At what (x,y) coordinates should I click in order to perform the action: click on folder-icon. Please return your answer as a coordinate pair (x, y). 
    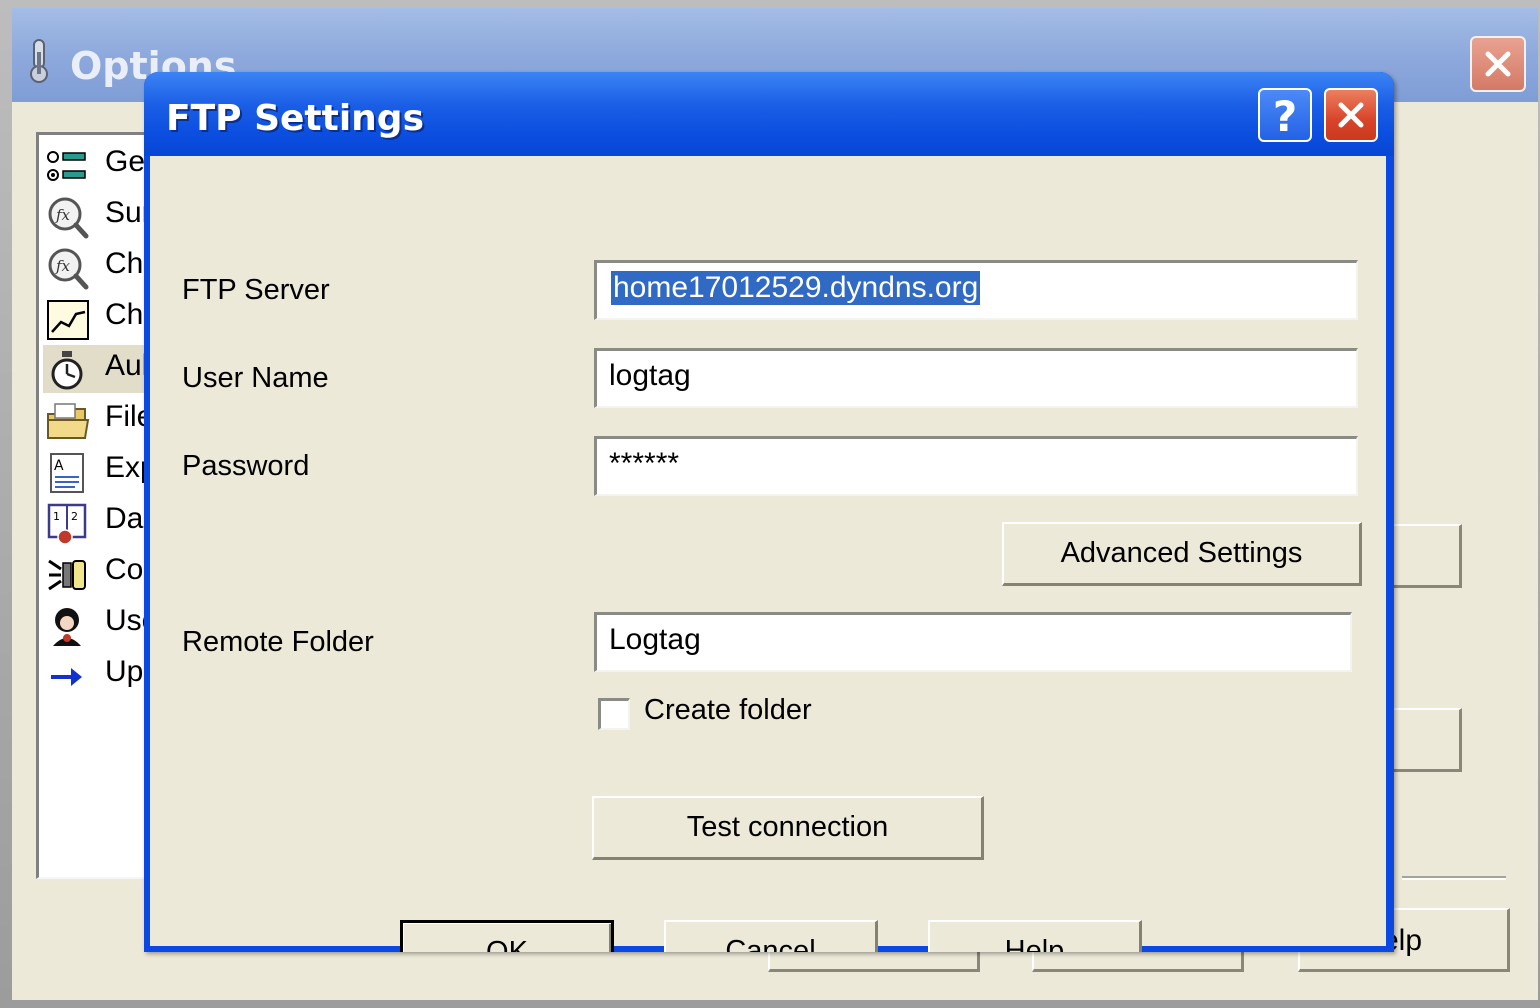
    Looking at the image, I should click on (68, 421).